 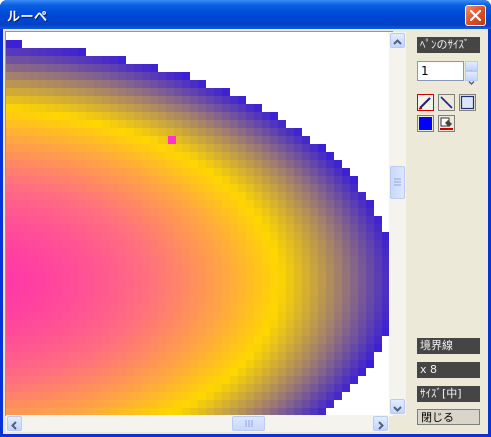 I want to click on scroll-right-button, so click(x=380, y=423).